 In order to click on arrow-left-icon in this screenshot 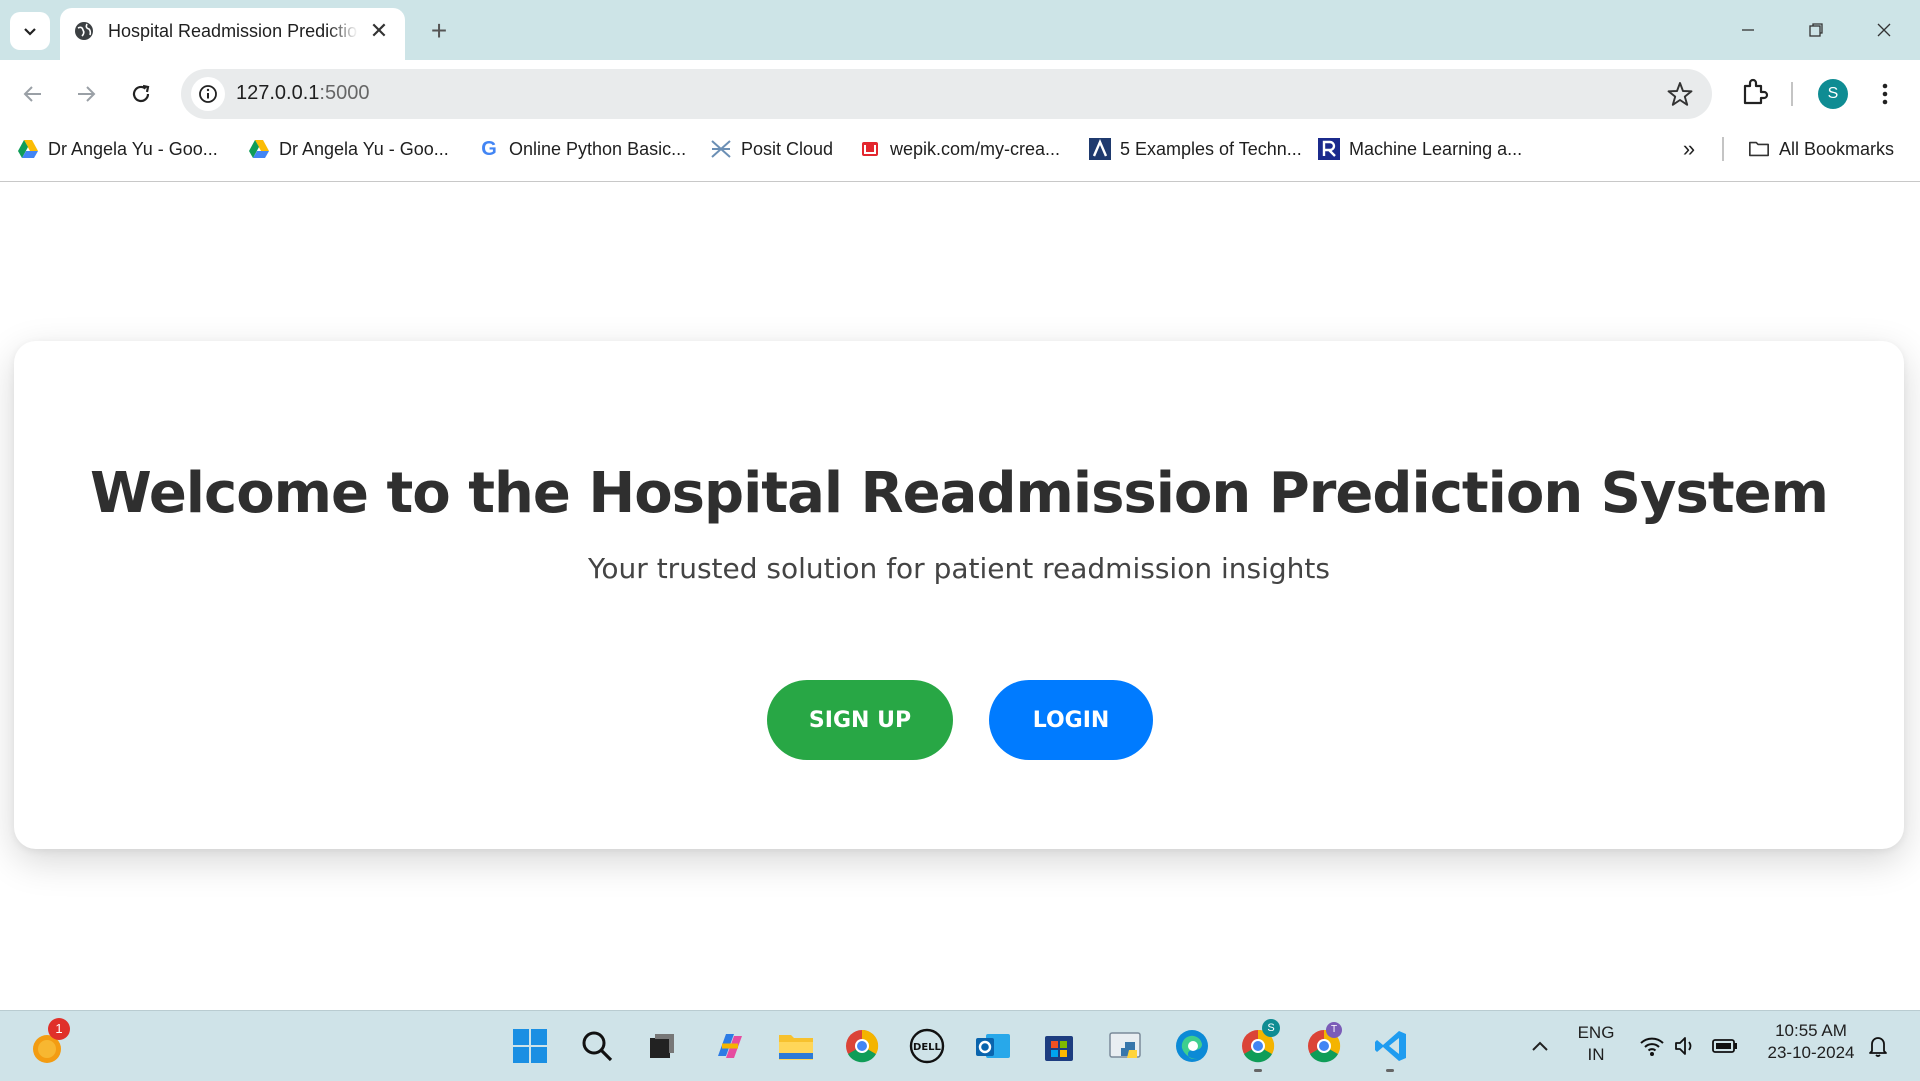, I will do `click(32, 94)`.